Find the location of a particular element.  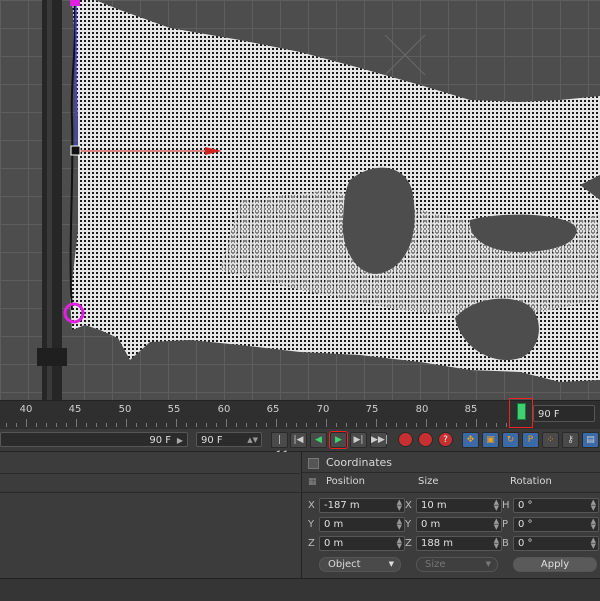

record-scale-button: ▣ is located at coordinates (490, 440).